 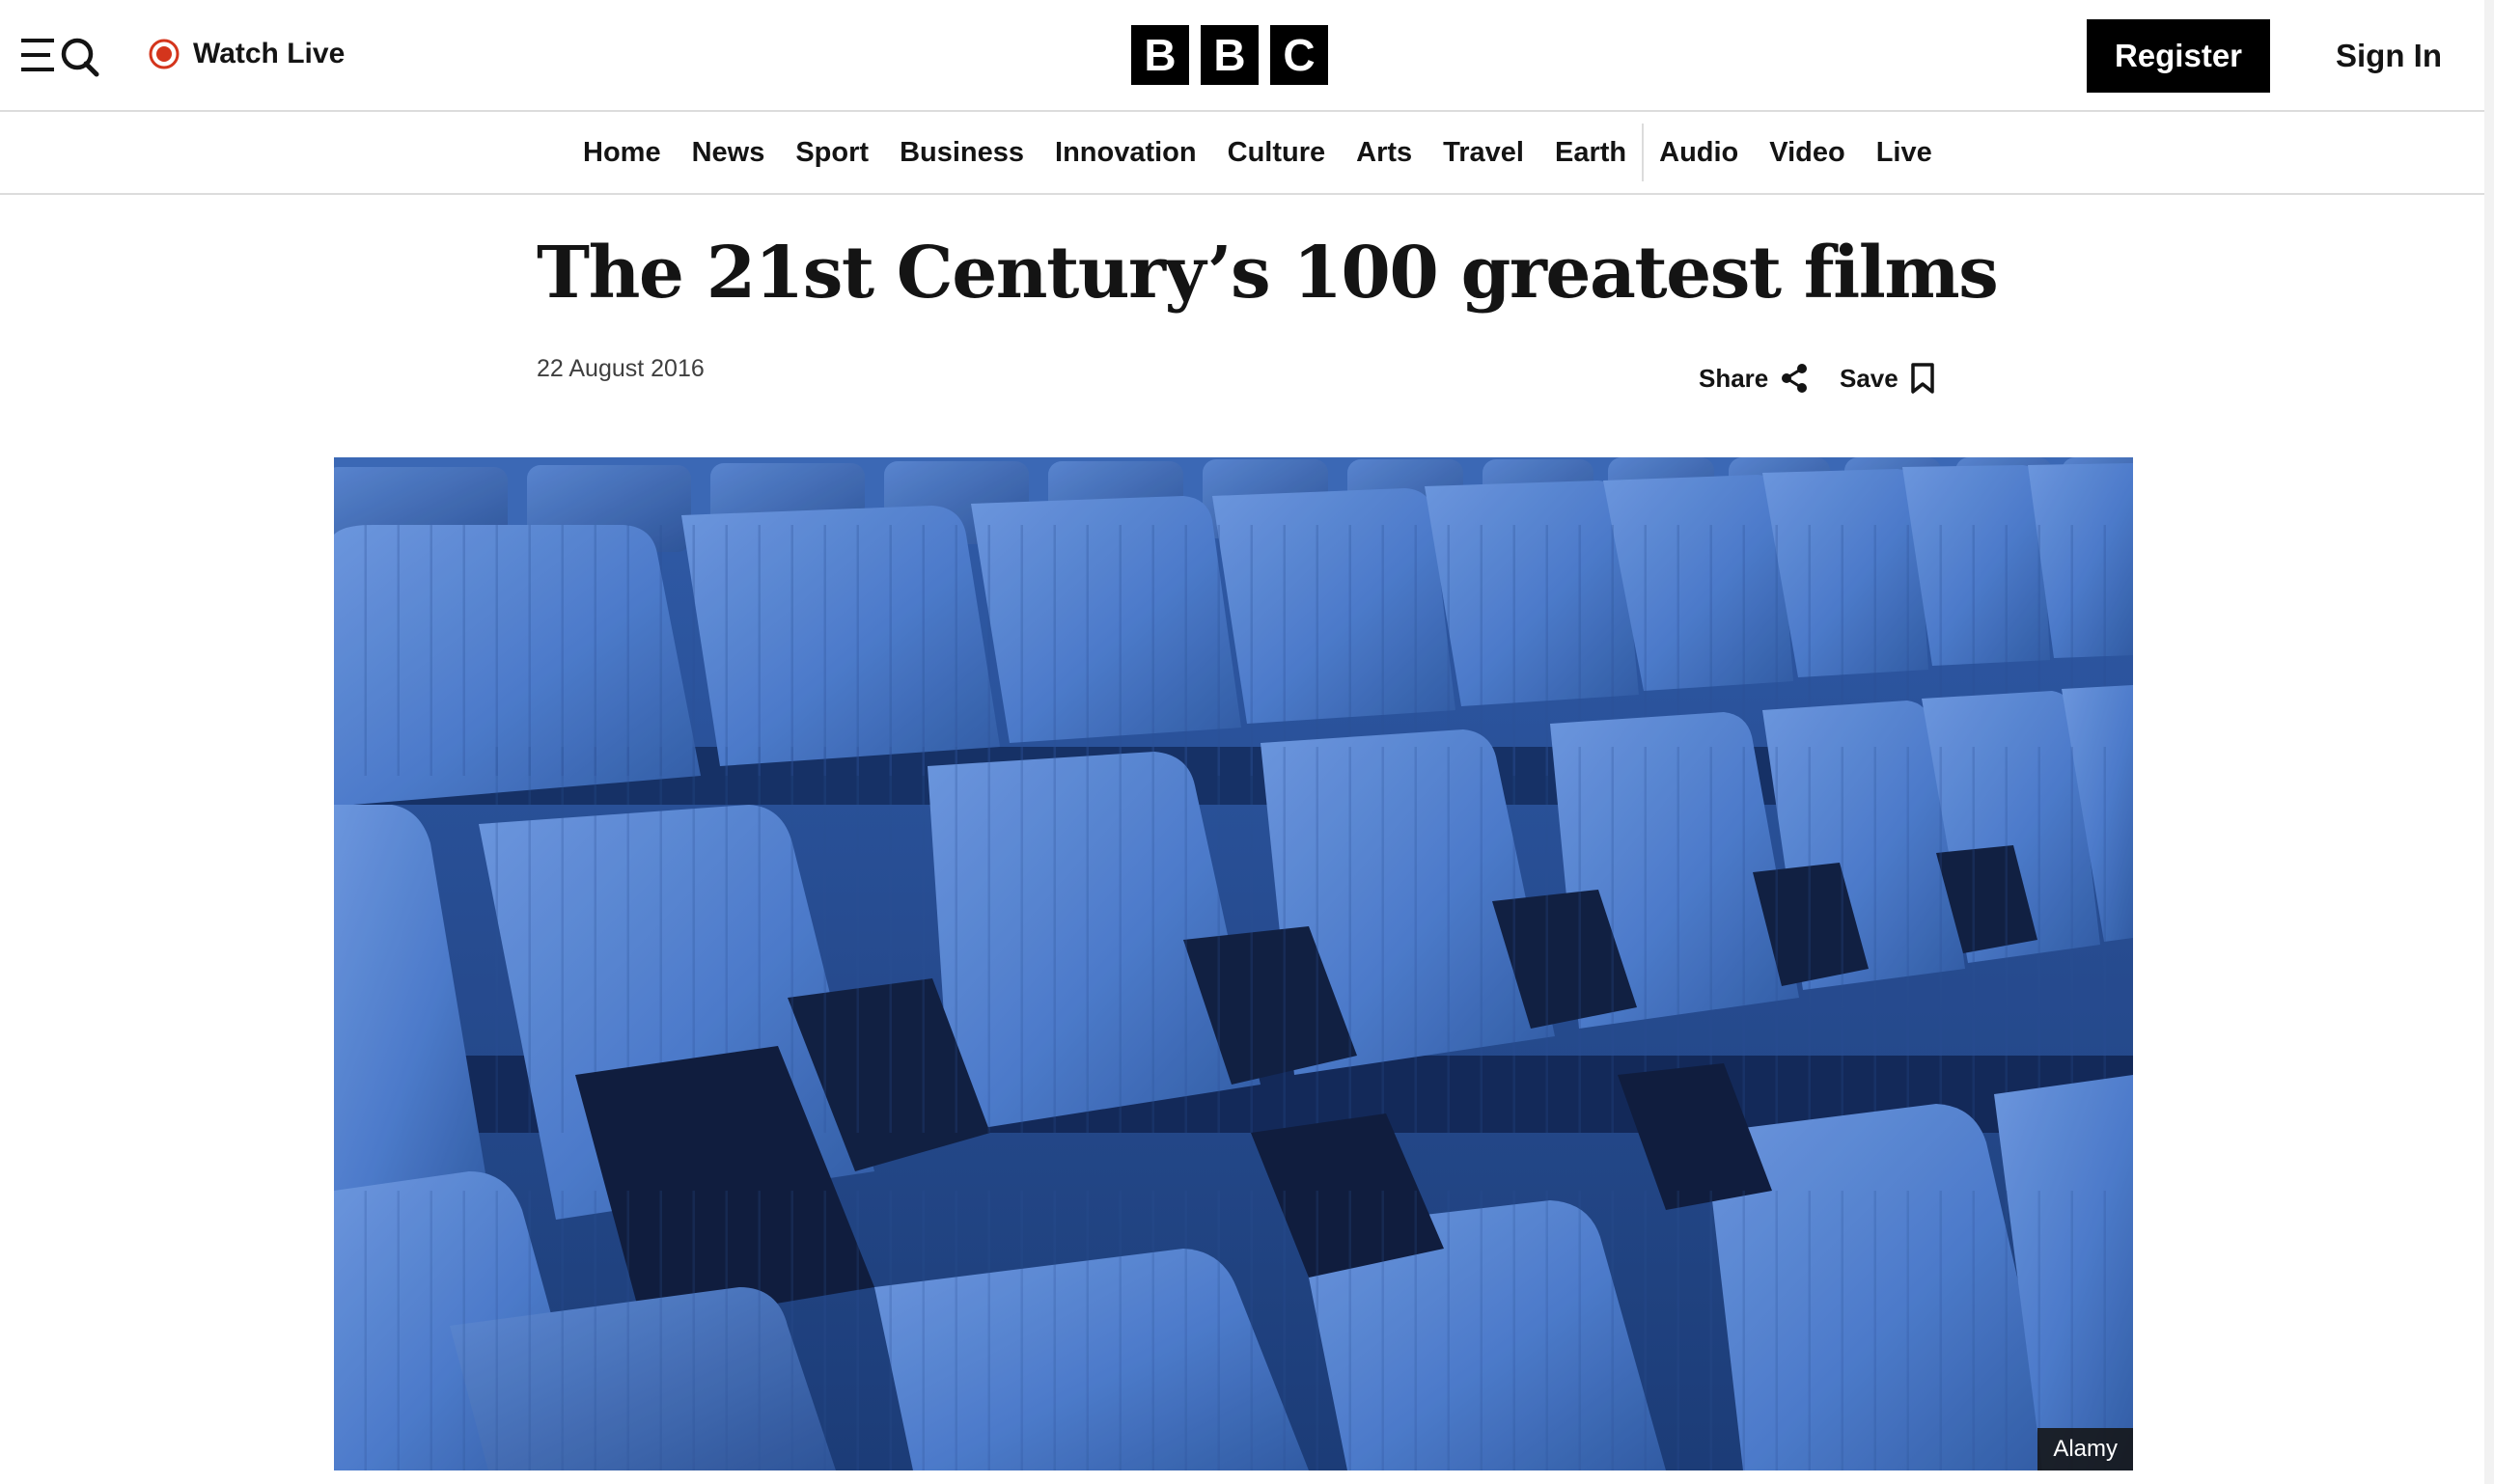 What do you see at coordinates (1590, 153) in the screenshot?
I see `nav-item-earth: Earth` at bounding box center [1590, 153].